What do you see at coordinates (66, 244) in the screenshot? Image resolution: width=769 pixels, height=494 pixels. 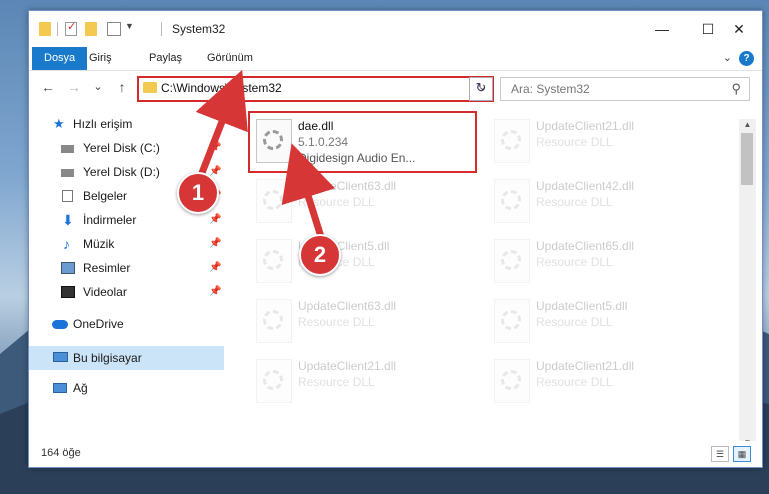 I see `music-icon: ♪` at bounding box center [66, 244].